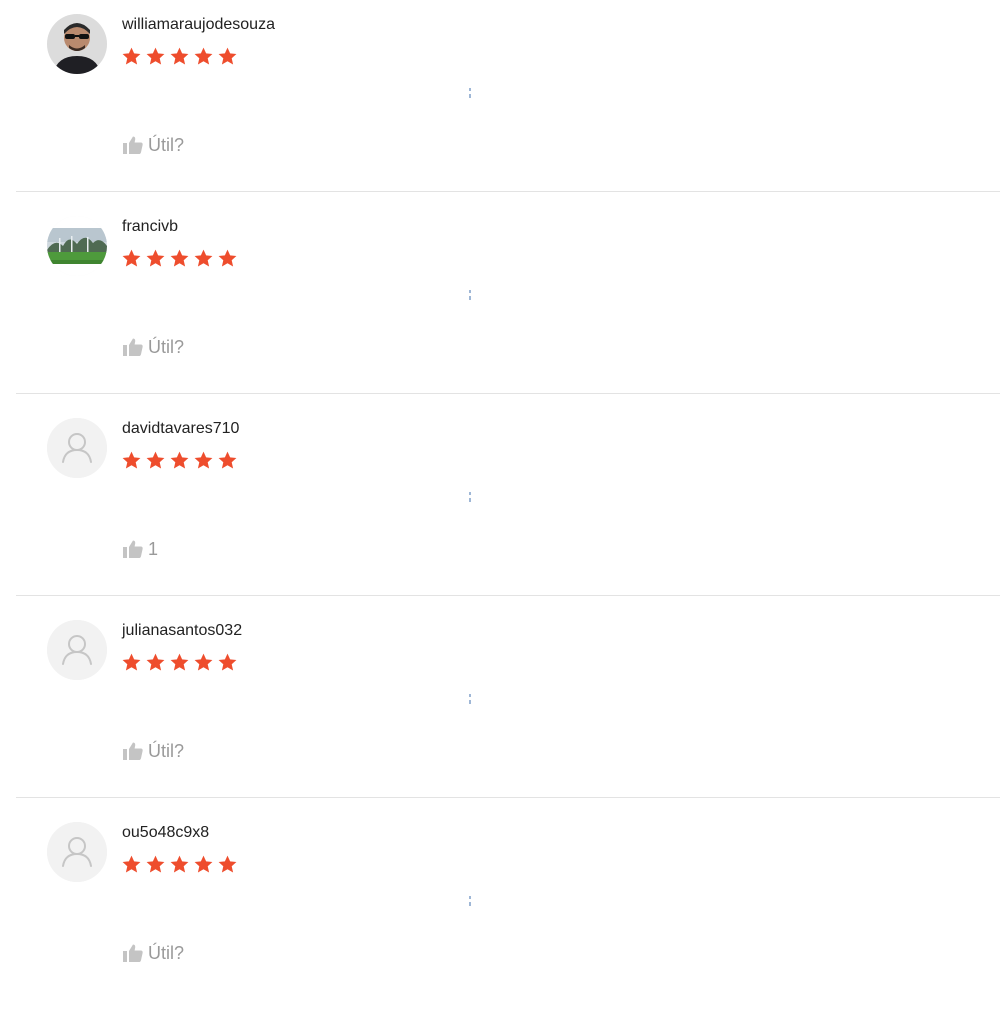 Image resolution: width=1000 pixels, height=1010 pixels. I want to click on username: williamaraujodesouza, so click(198, 24).